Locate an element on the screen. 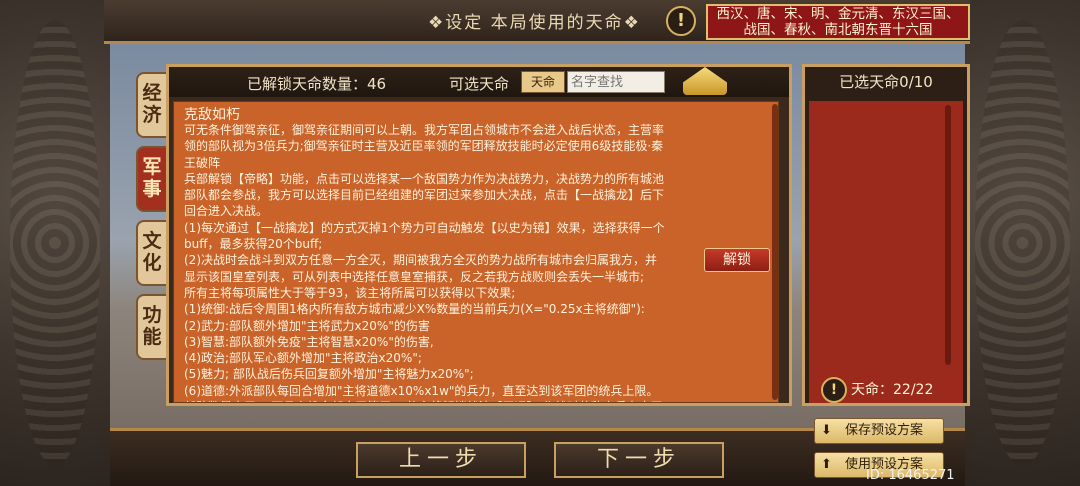  unlocked-count: 已解锁天命数量：46 is located at coordinates (317, 84).